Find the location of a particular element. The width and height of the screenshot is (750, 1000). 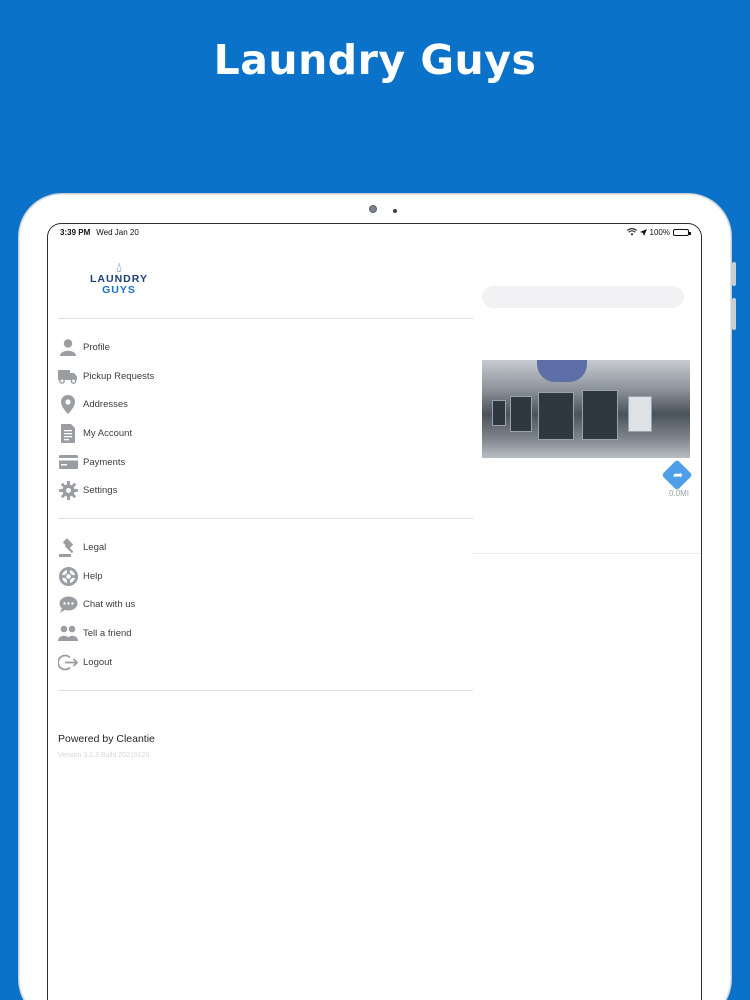

menu-item-chat-with-us: Chat with us is located at coordinates (258, 604).